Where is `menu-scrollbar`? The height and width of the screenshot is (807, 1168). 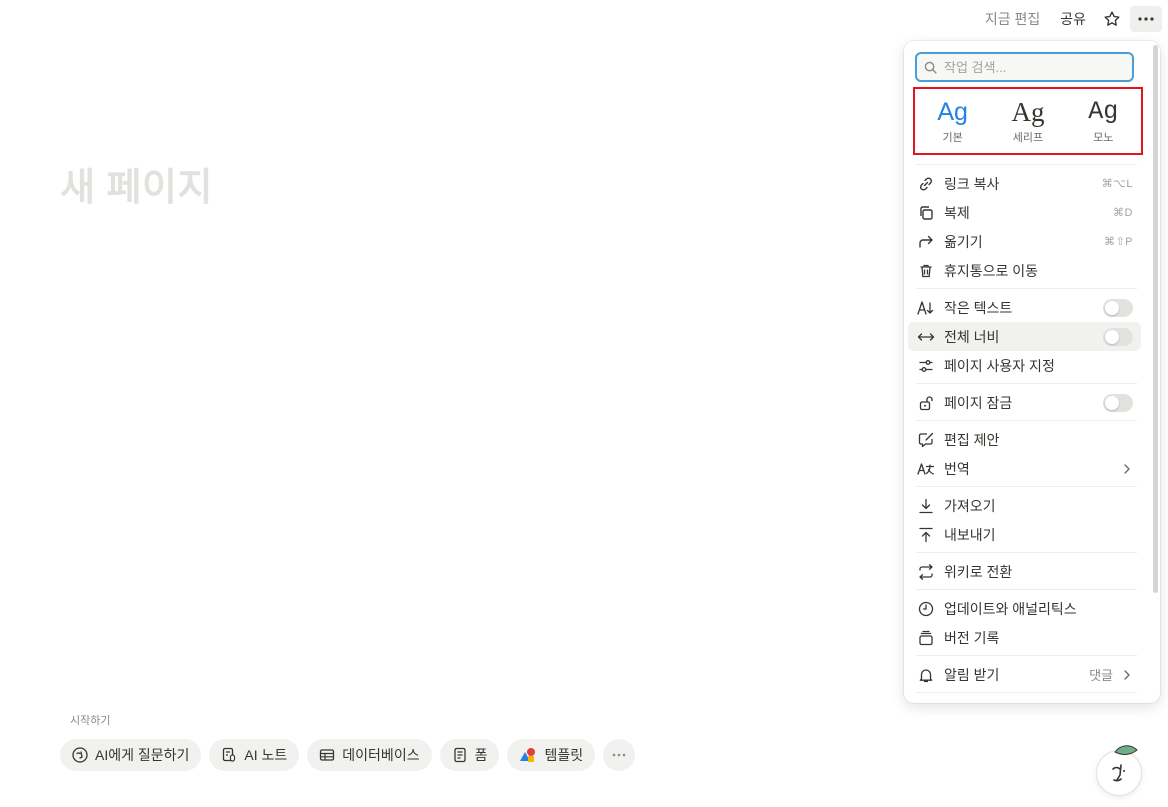 menu-scrollbar is located at coordinates (1155, 319).